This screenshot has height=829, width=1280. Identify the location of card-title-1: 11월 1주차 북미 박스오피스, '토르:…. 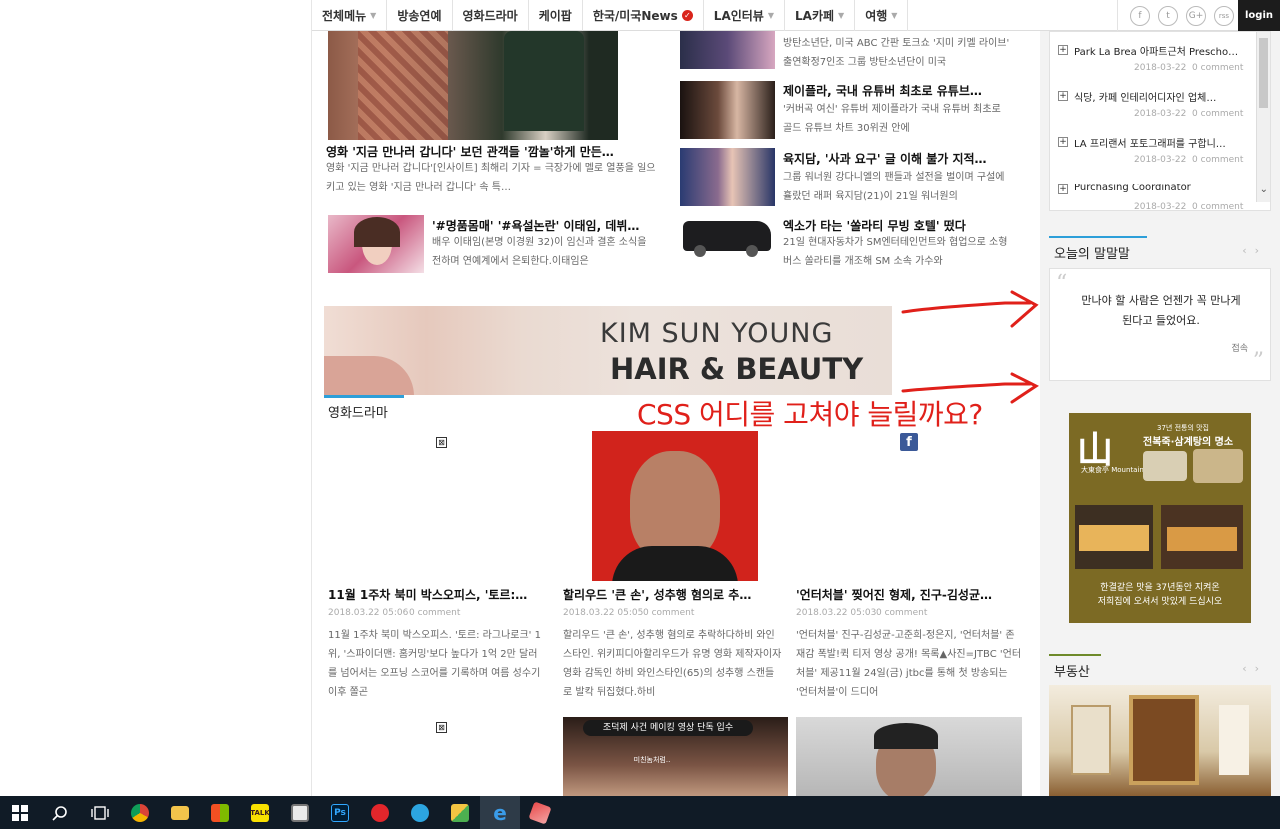
(441, 594).